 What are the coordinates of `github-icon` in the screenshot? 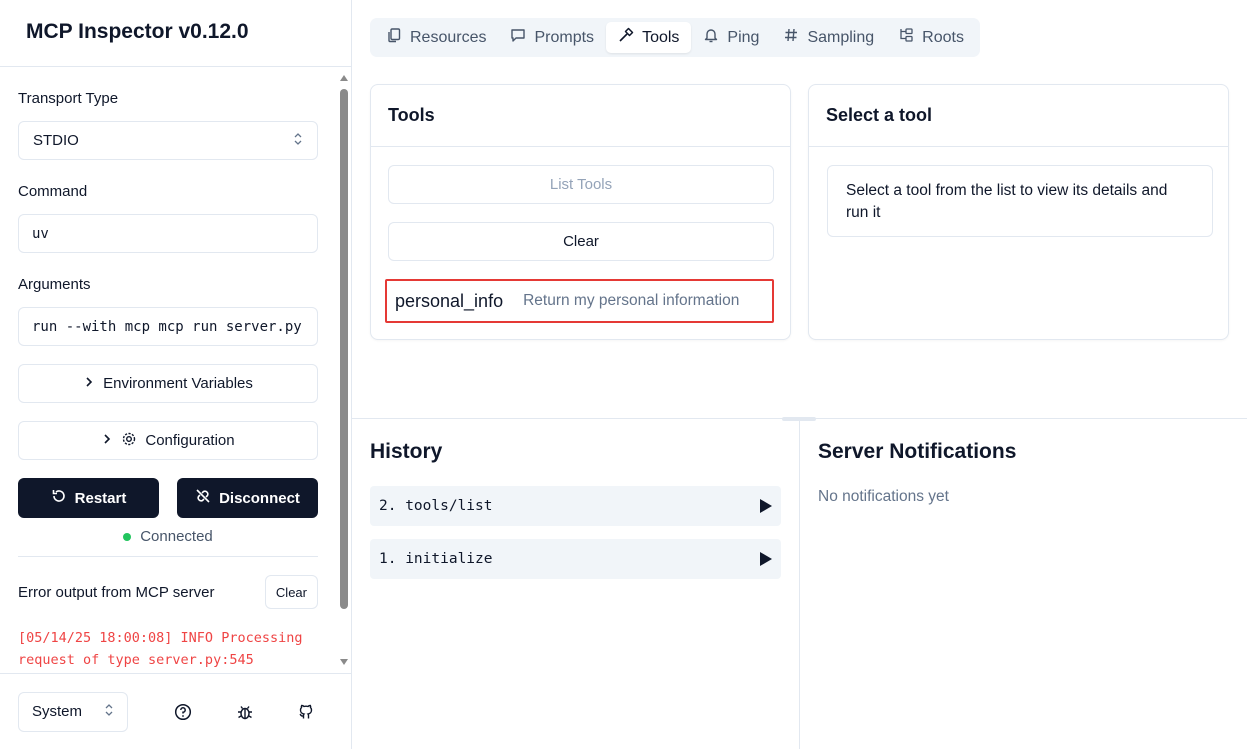 It's located at (306, 712).